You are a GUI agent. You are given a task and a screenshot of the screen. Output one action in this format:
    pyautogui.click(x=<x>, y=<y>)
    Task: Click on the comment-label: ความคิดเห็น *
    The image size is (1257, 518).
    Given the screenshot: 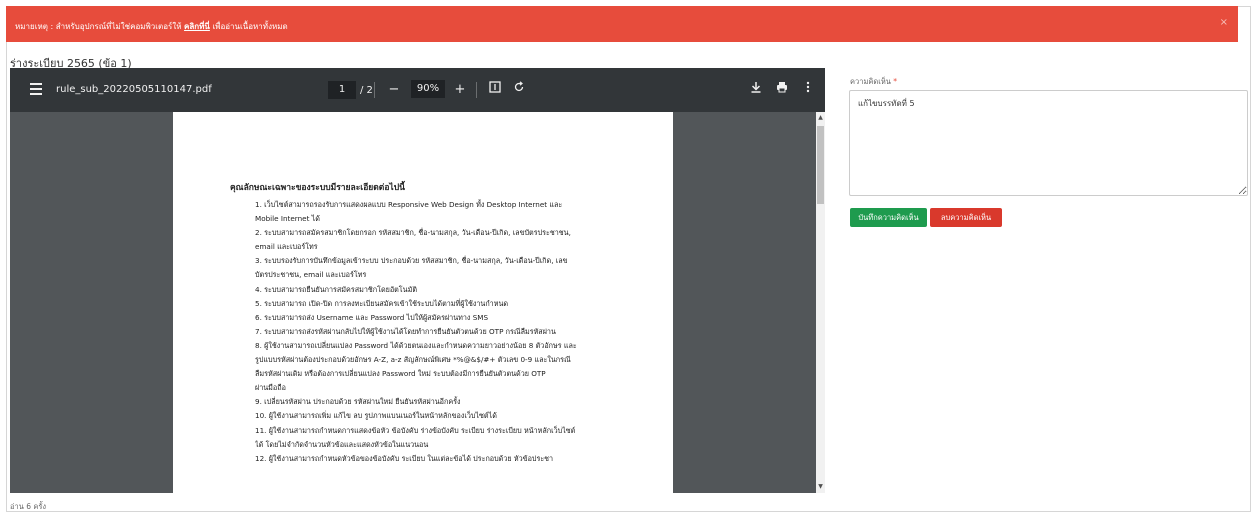 What is the action you would take?
    pyautogui.click(x=873, y=82)
    